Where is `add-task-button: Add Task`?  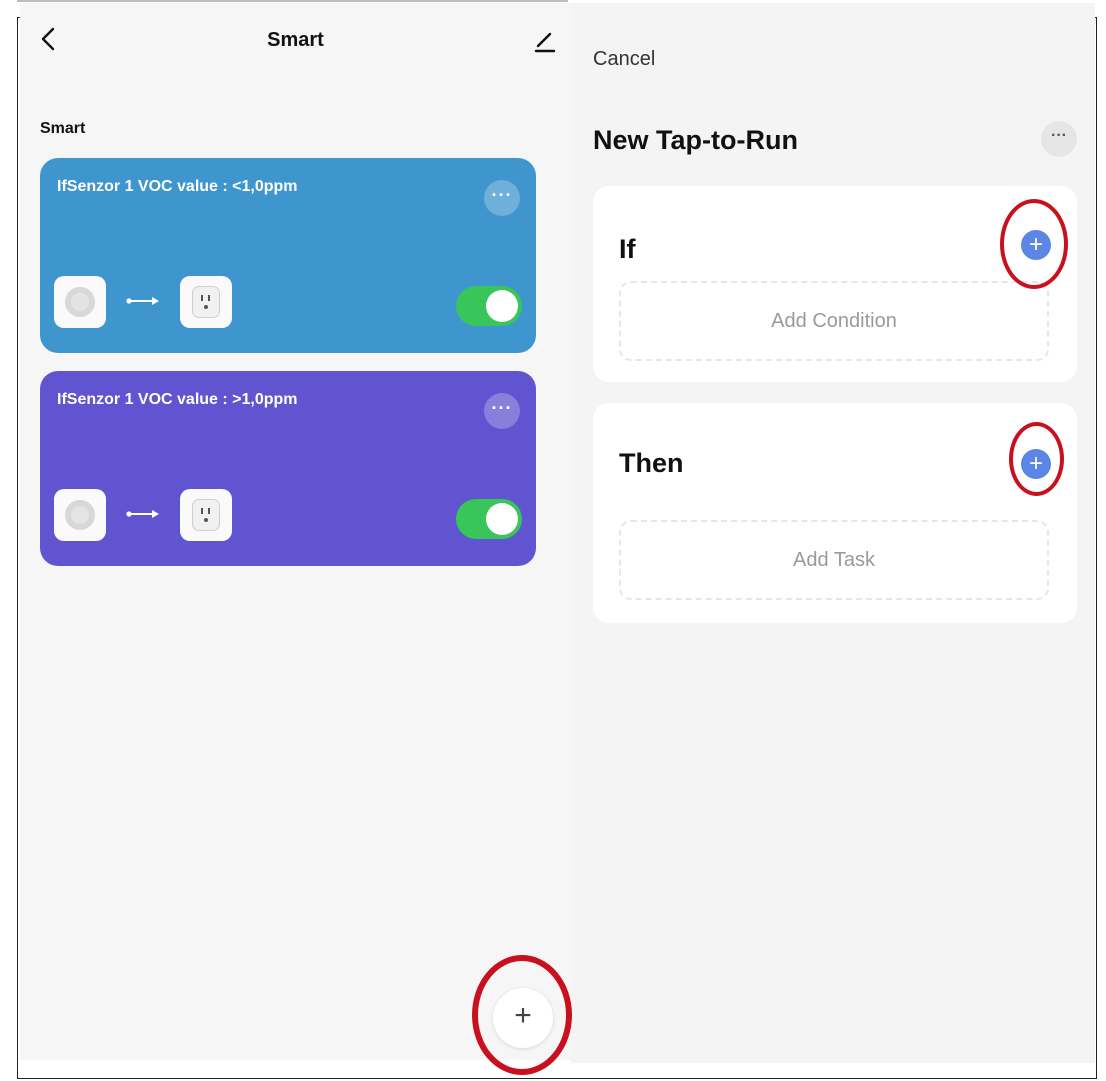
add-task-button: Add Task is located at coordinates (834, 560).